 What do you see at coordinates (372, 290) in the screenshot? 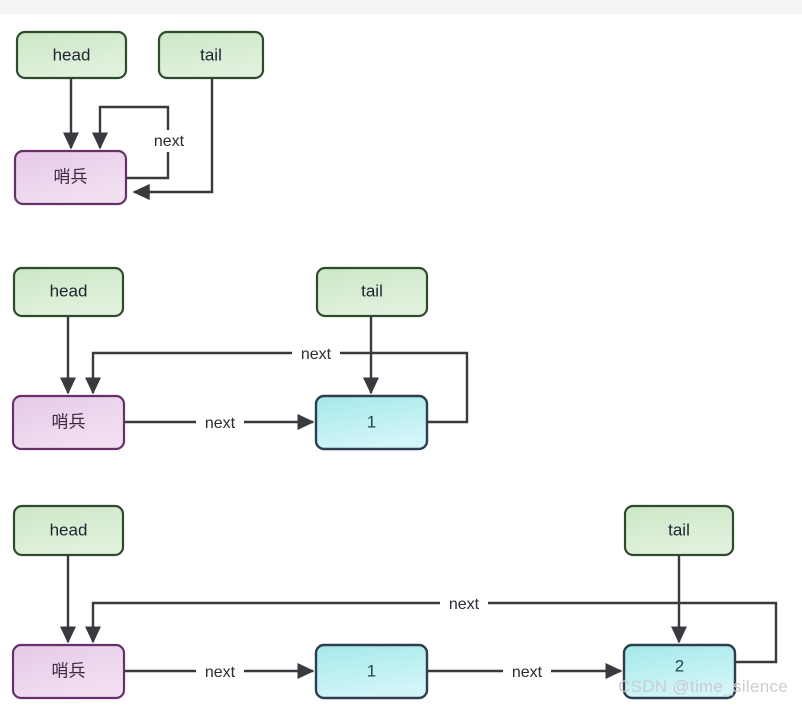
I see `node-d2-tail-label: tail` at bounding box center [372, 290].